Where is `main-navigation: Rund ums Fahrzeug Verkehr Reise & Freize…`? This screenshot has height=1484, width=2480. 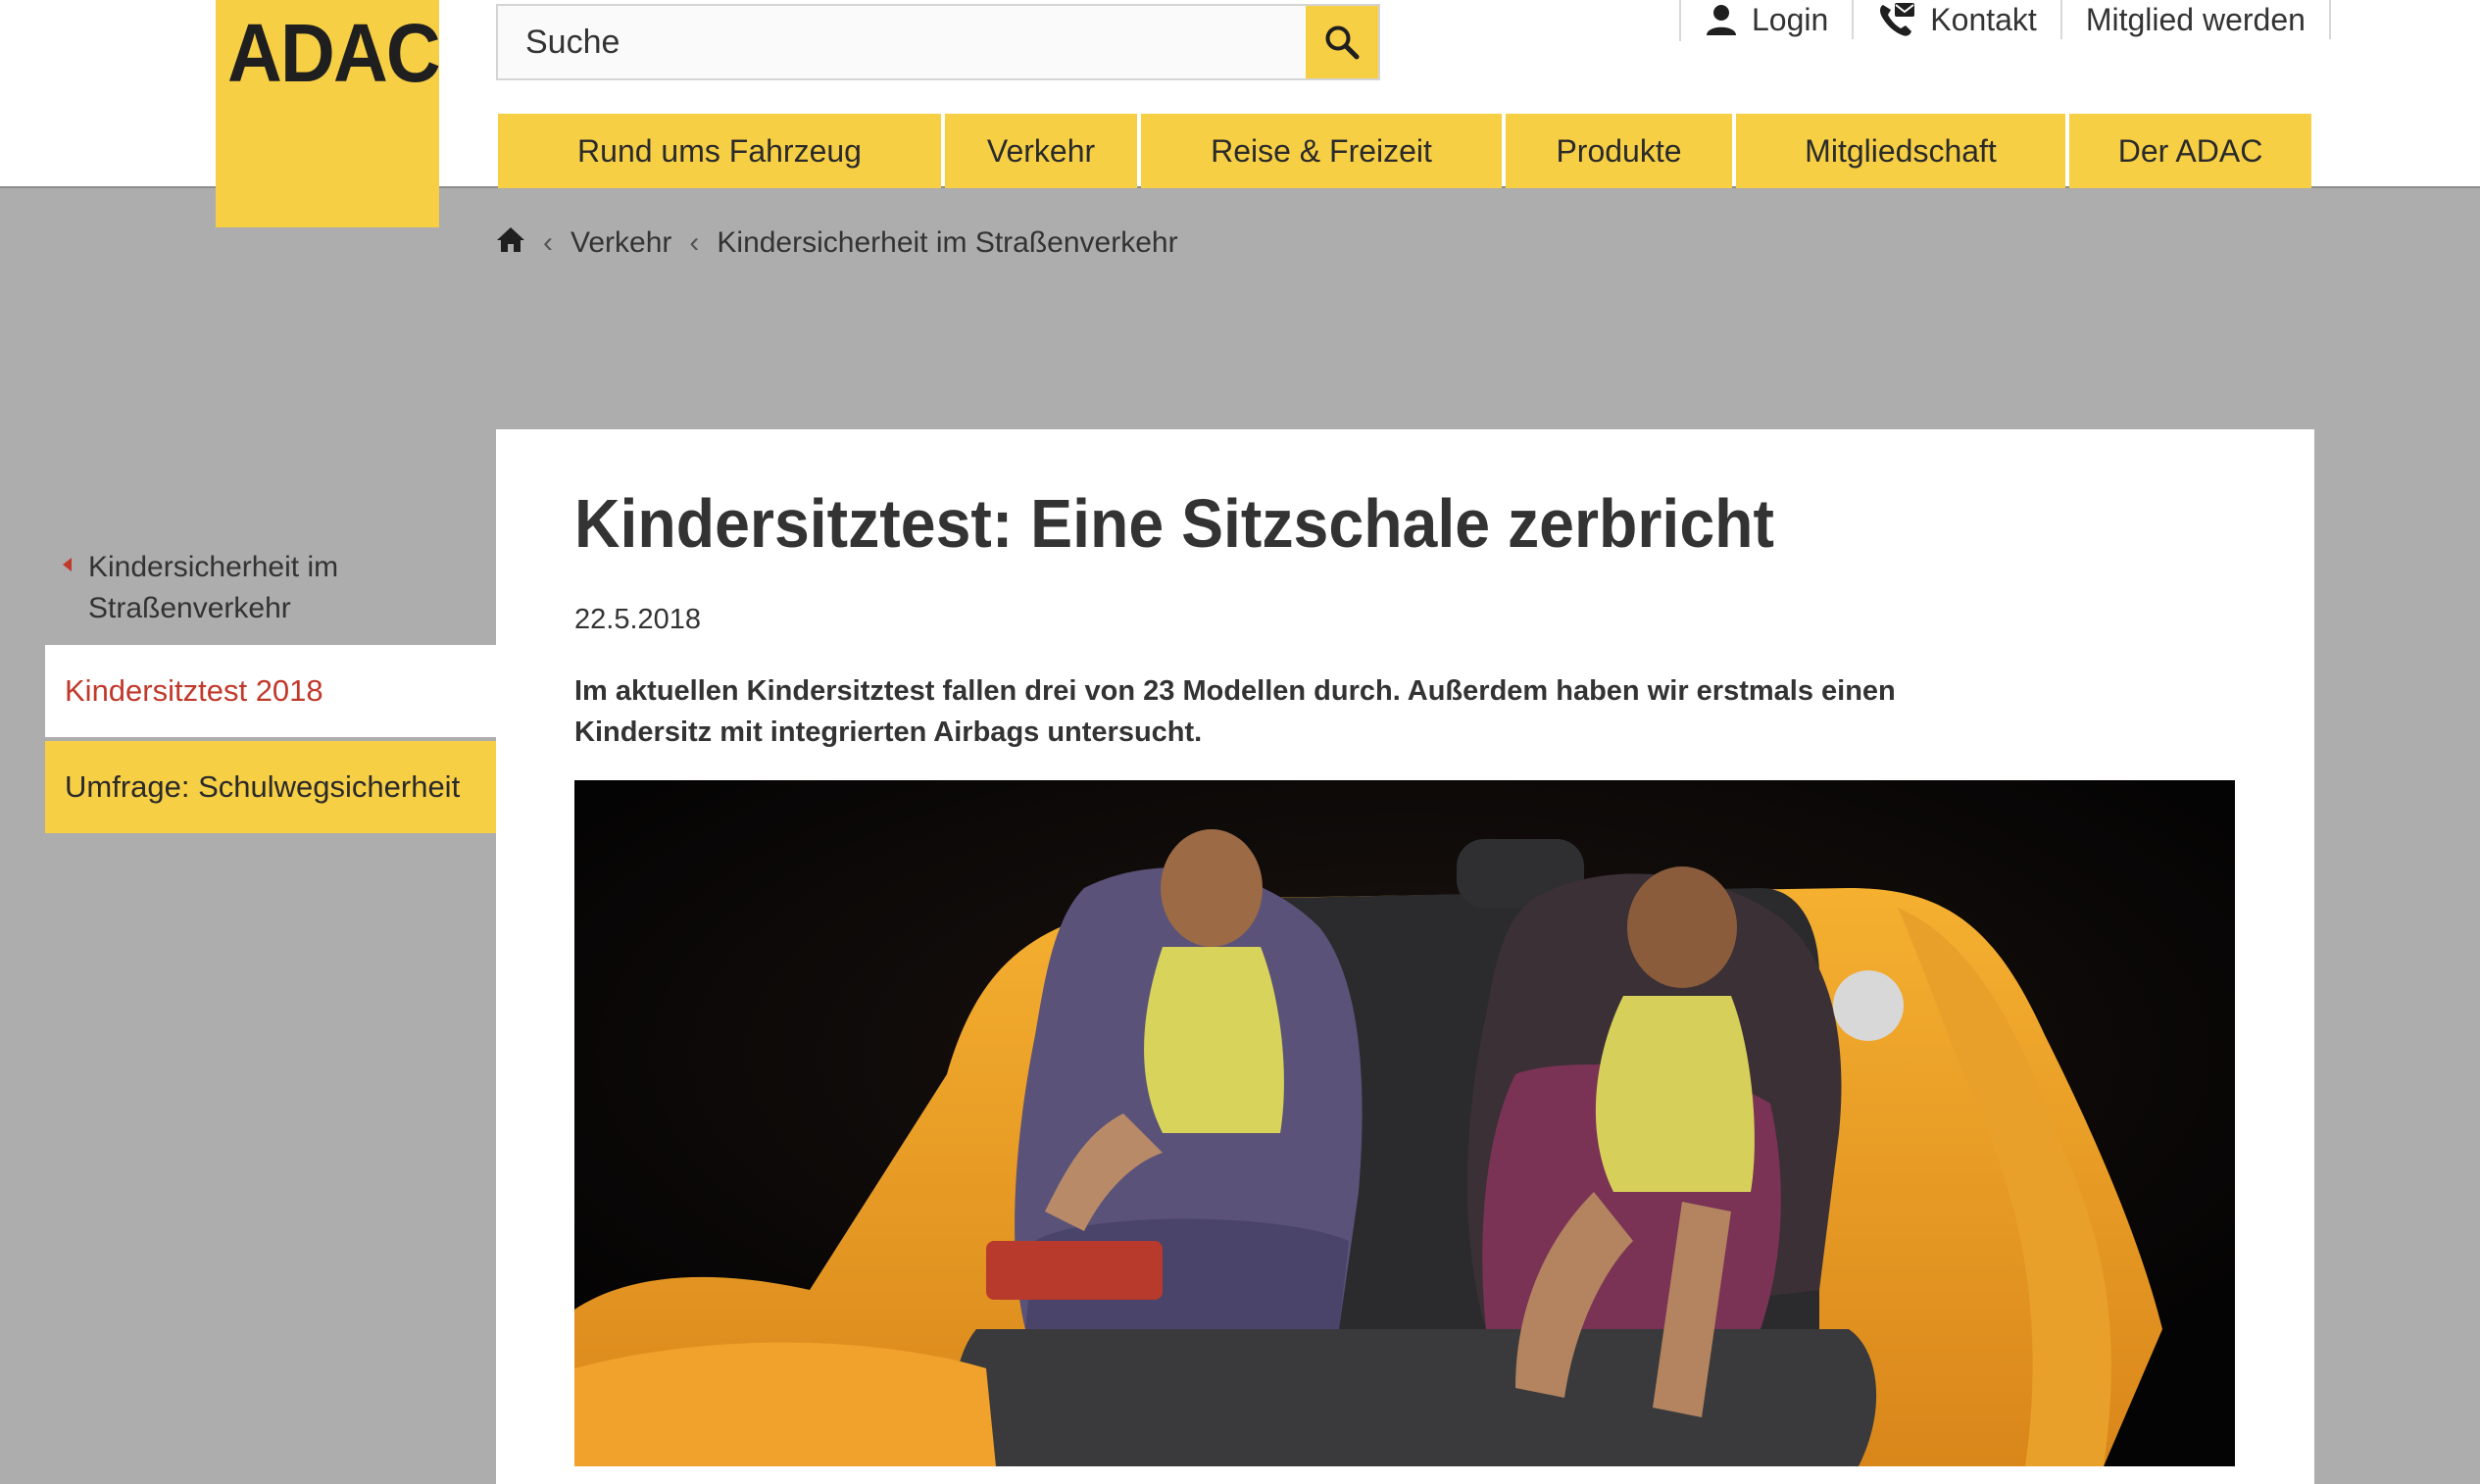 main-navigation: Rund ums Fahrzeug Verkehr Reise & Freize… is located at coordinates (1404, 151).